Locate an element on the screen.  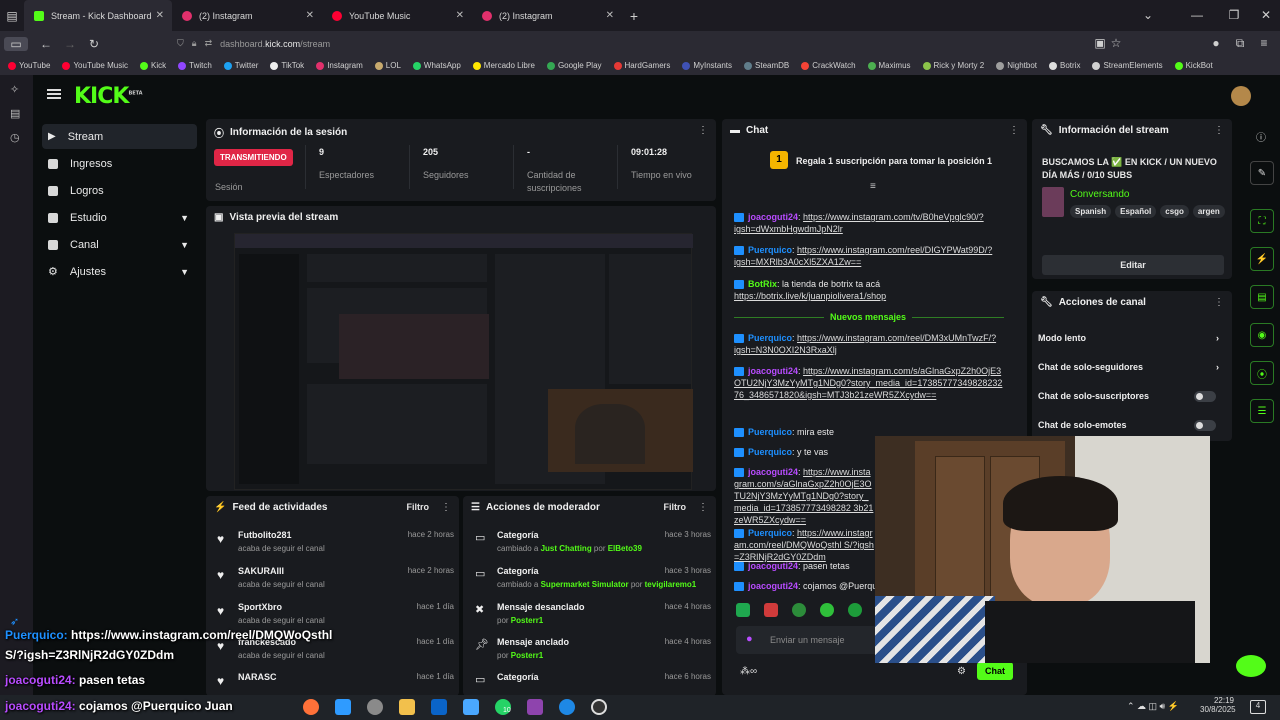
chevron-down-icon: ⌄ is located at coordinates (1148, 15).